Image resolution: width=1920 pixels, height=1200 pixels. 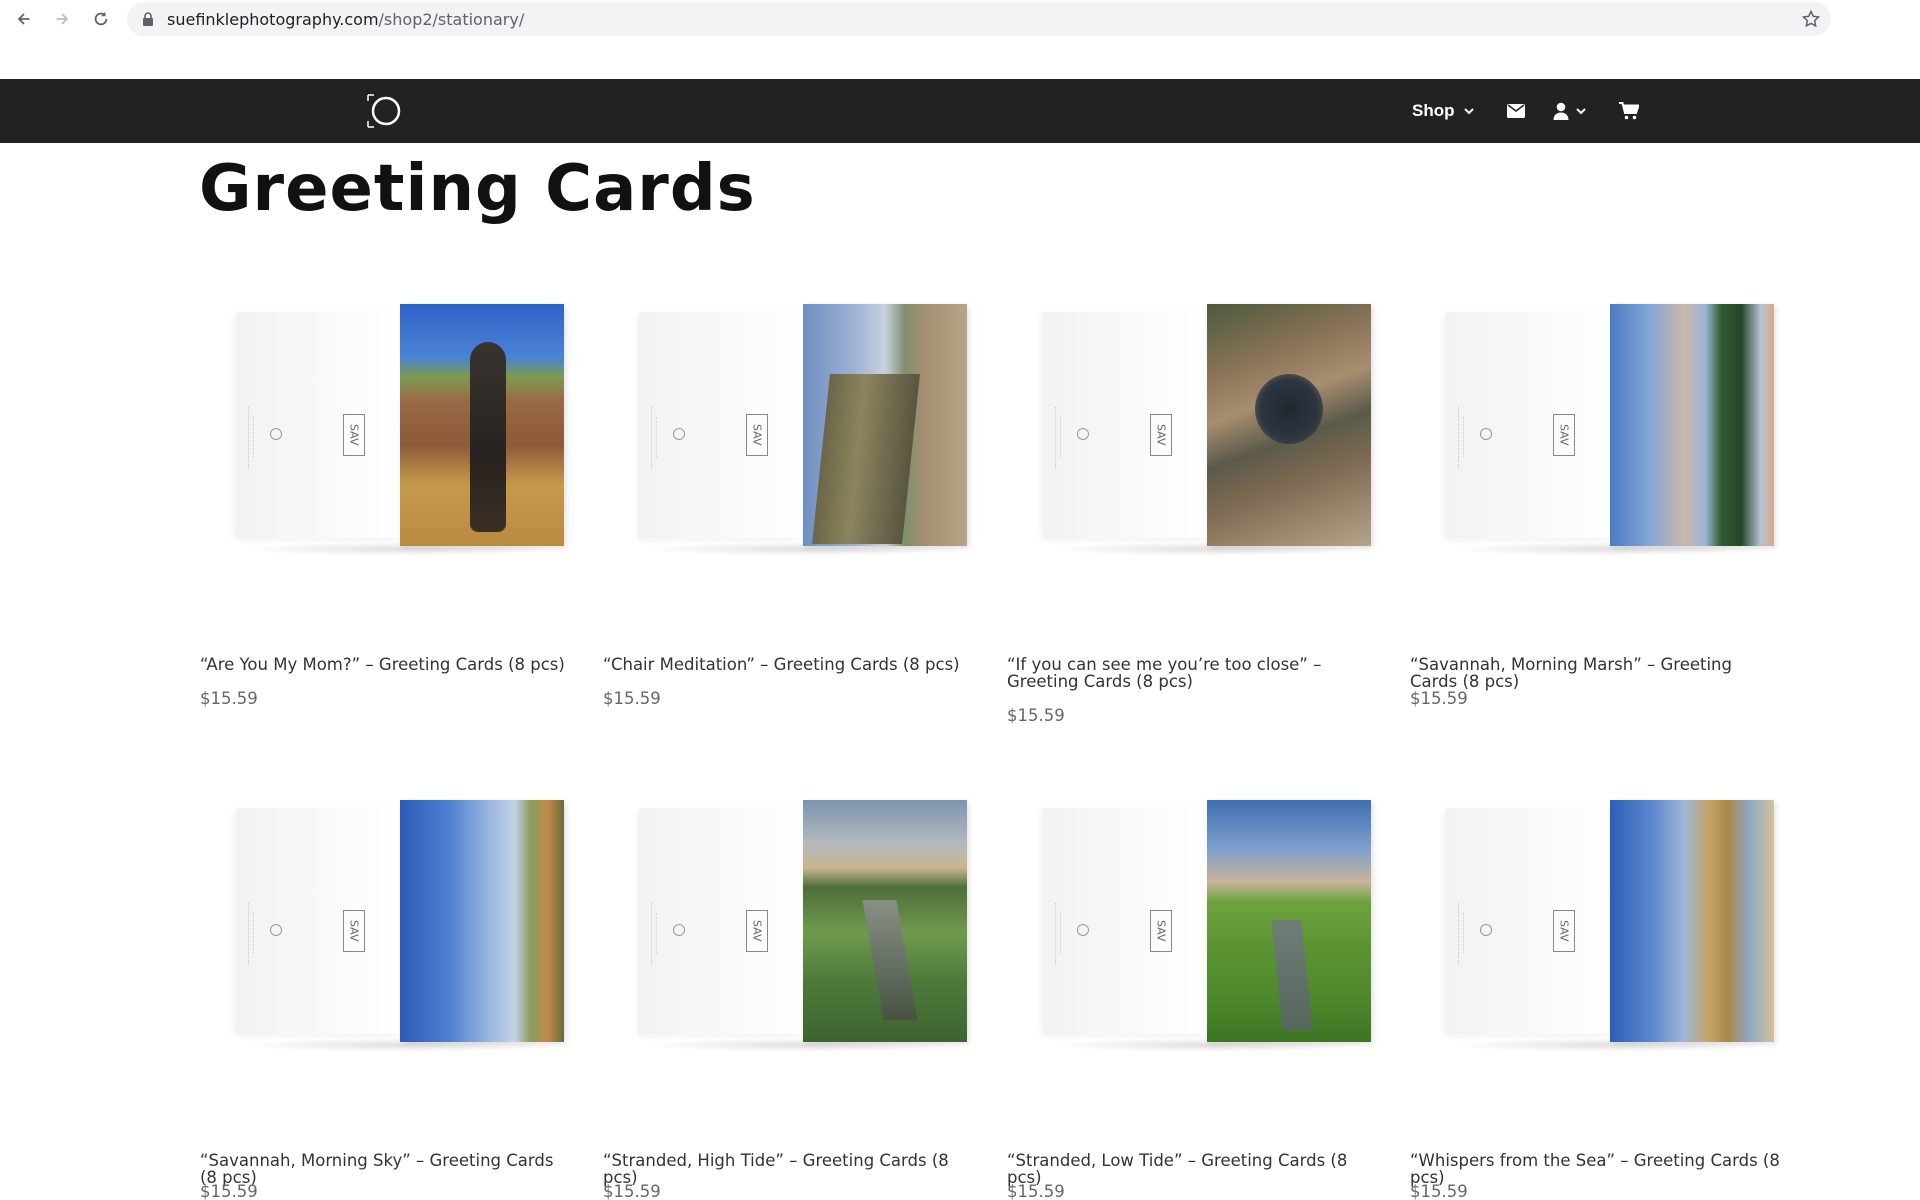 I want to click on menu-shop-label: Shop, so click(x=1433, y=110).